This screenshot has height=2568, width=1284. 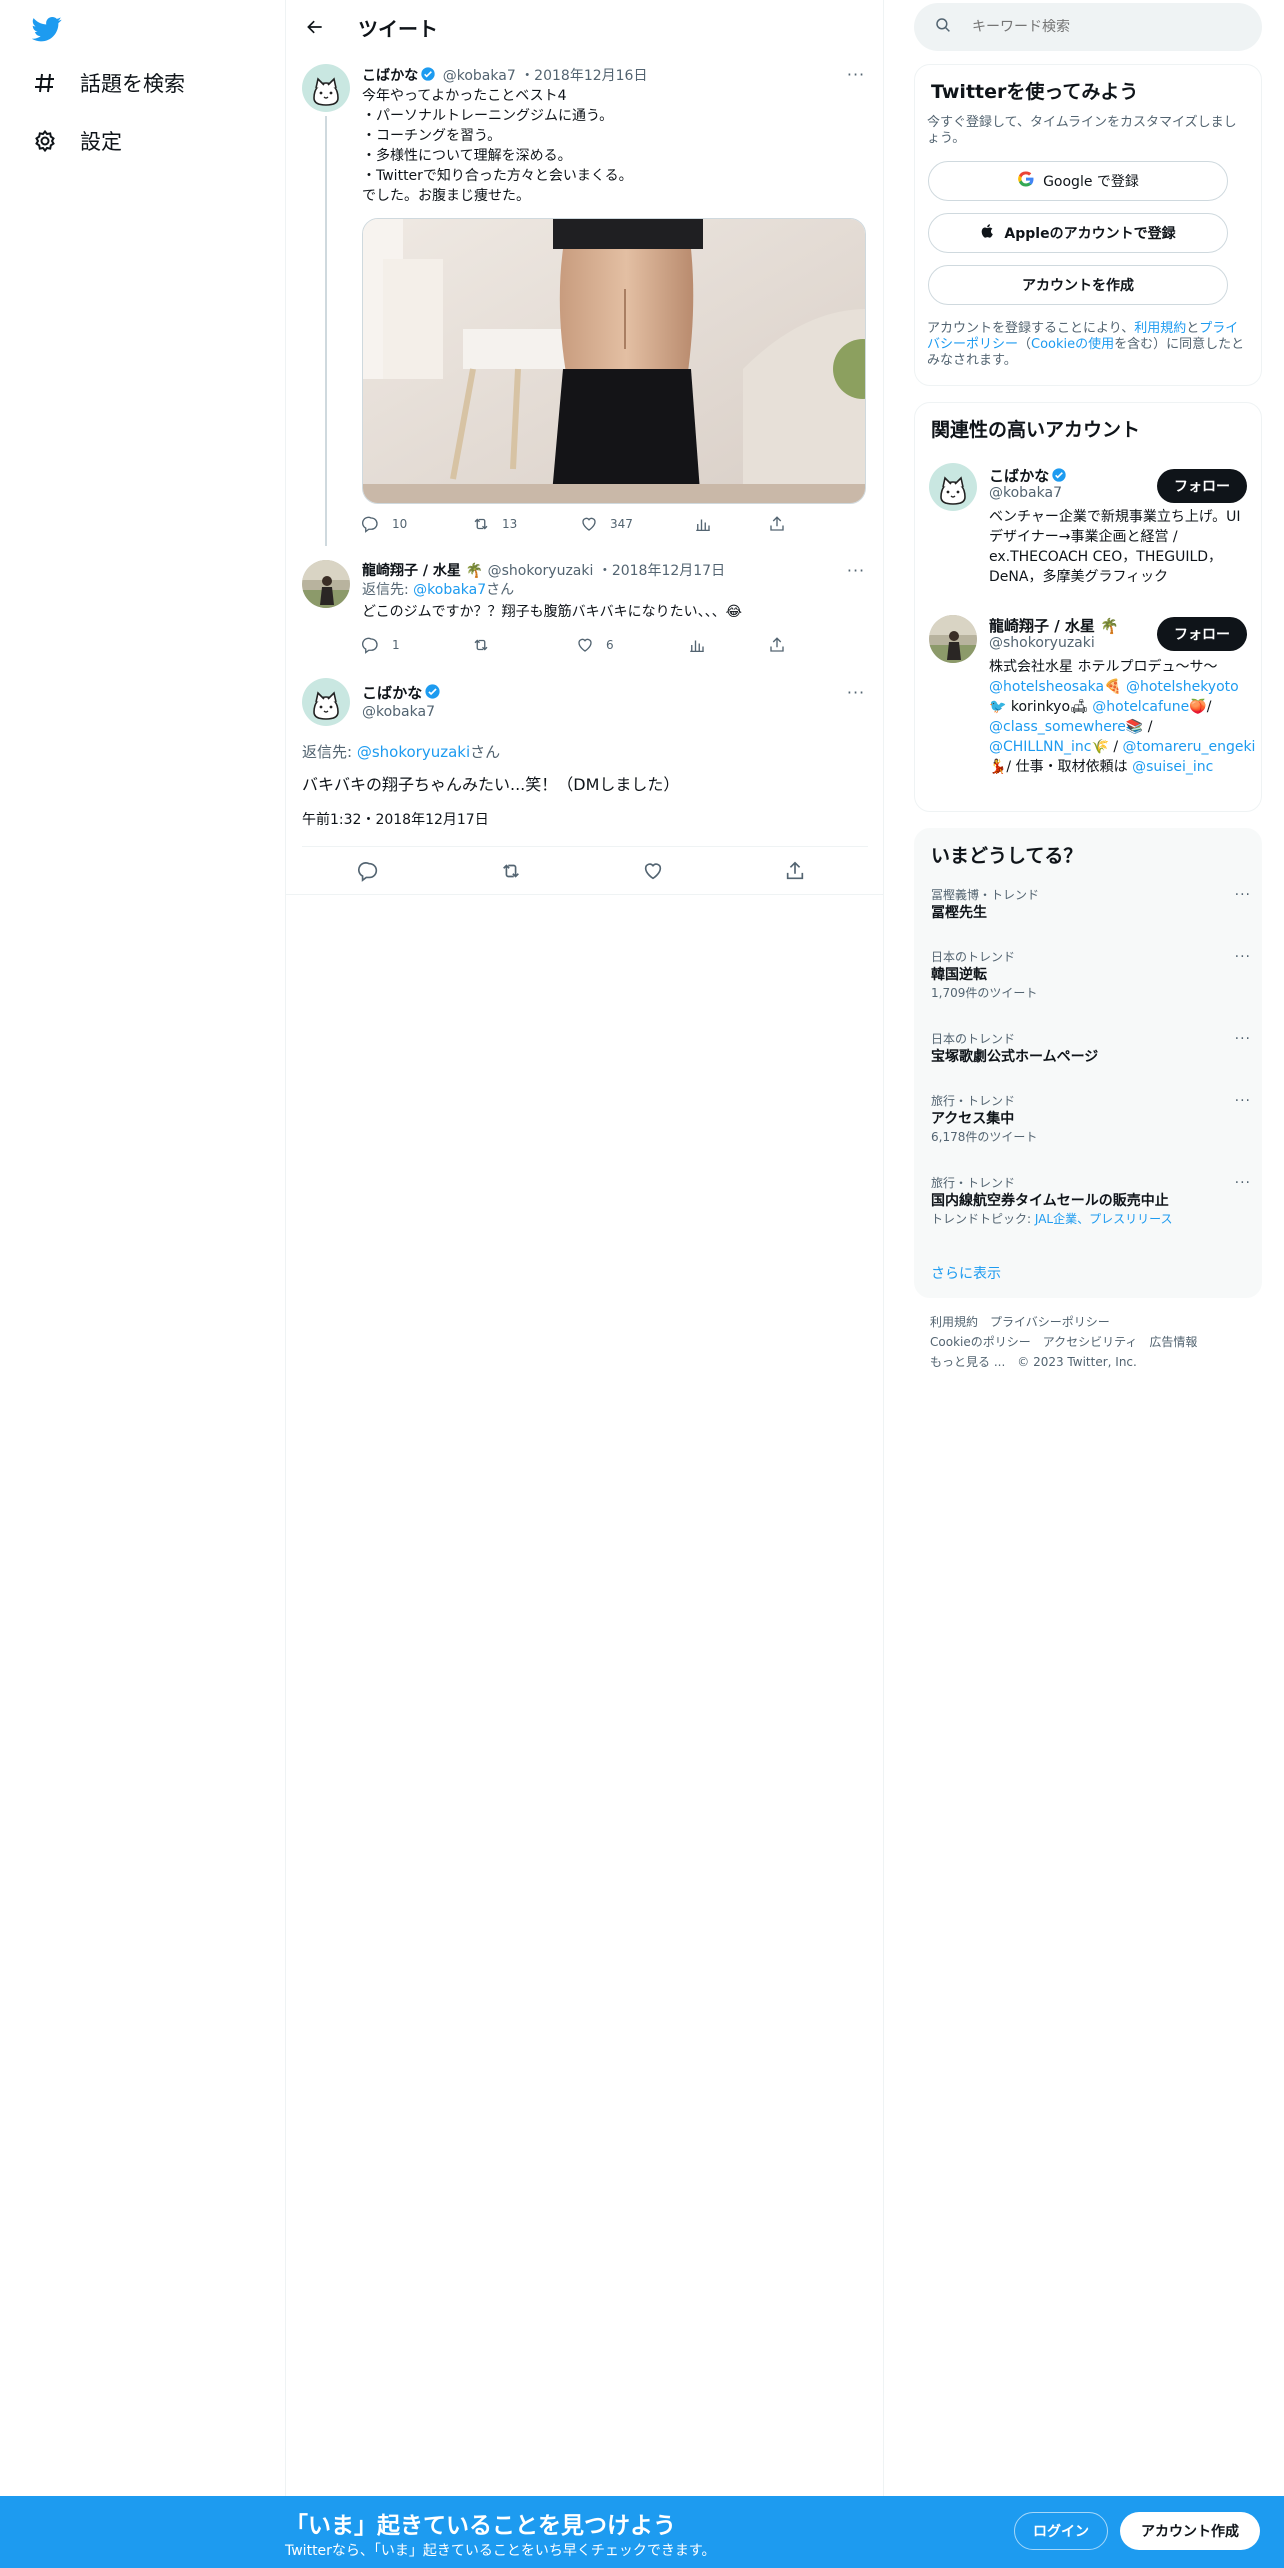 I want to click on author-name: 龍崎翔子 / 水星 🌴, so click(x=422, y=571).